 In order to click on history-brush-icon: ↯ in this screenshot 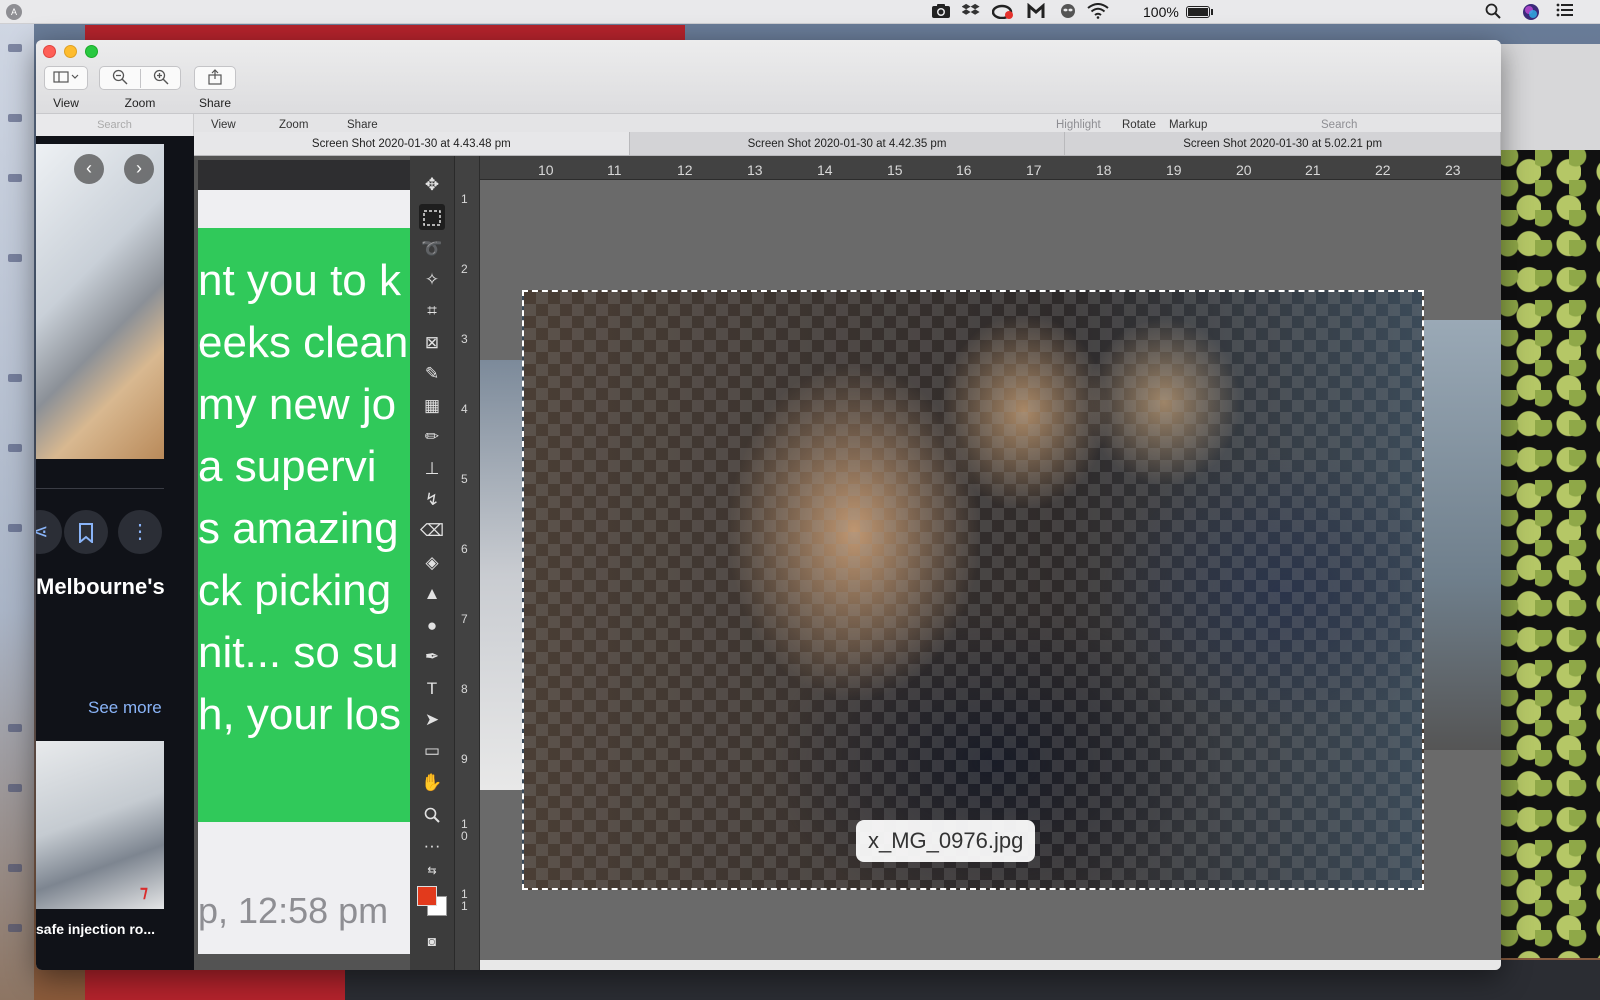, I will do `click(432, 500)`.